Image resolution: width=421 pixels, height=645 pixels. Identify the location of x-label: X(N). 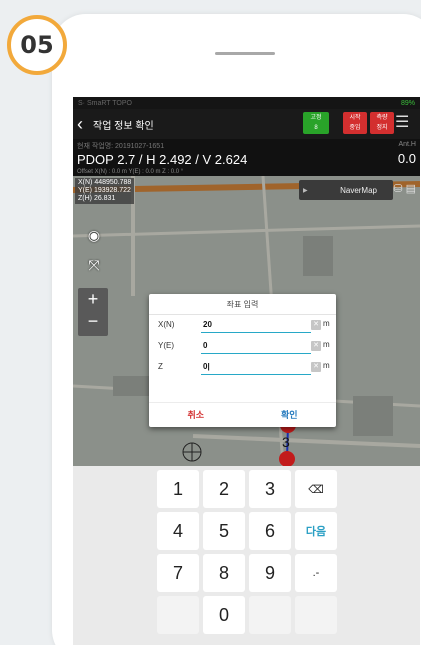
(166, 324).